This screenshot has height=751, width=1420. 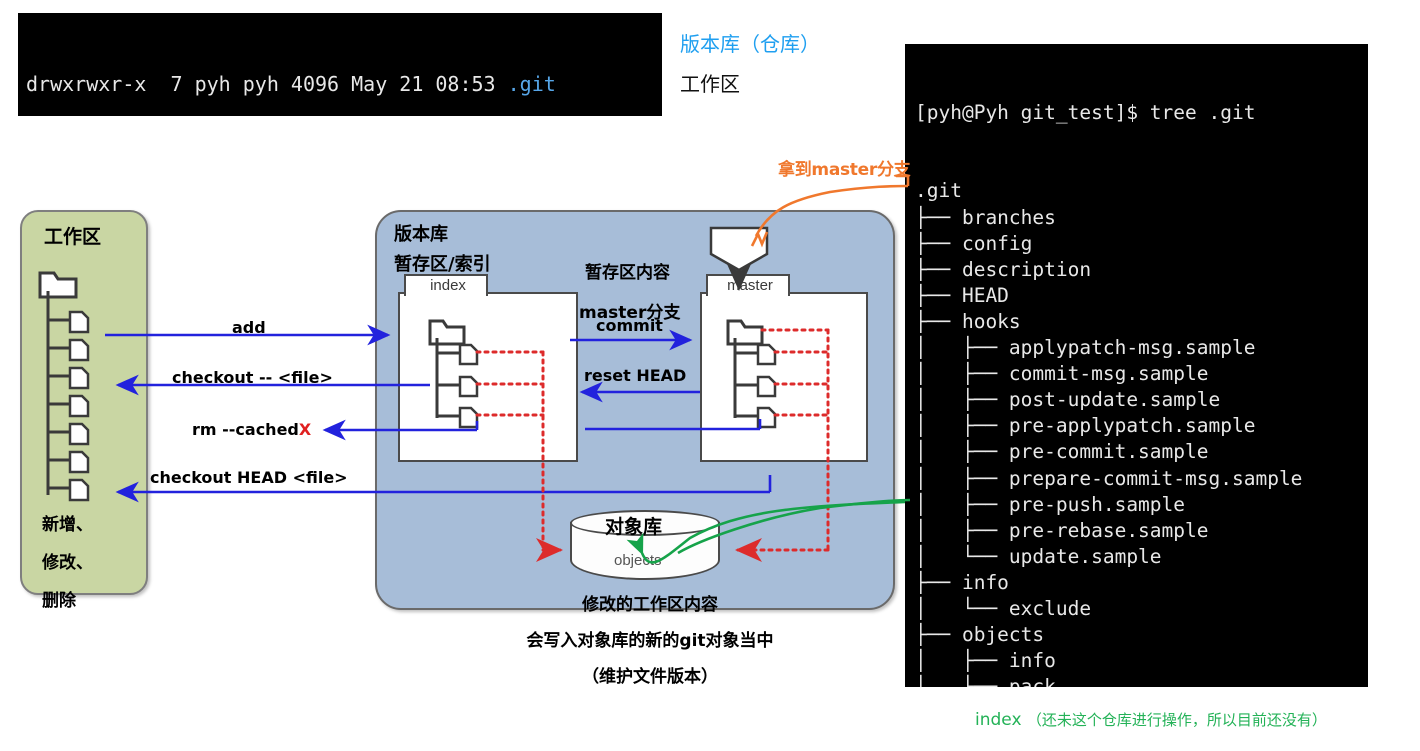 I want to click on arrow-label-checkout-file: checkout -- <file>, so click(x=252, y=377).